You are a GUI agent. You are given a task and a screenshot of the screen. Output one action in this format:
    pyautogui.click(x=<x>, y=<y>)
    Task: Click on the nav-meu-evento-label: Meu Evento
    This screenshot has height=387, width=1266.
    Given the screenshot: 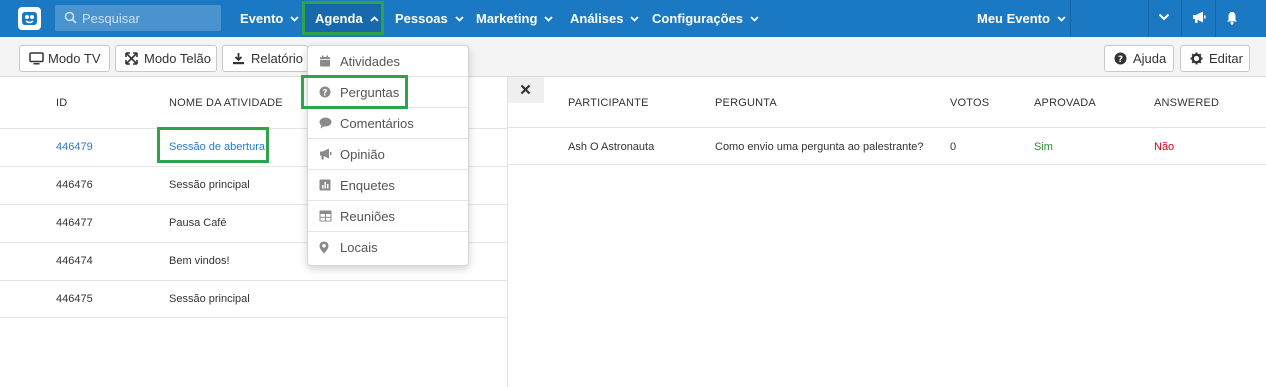 What is the action you would take?
    pyautogui.click(x=1013, y=18)
    